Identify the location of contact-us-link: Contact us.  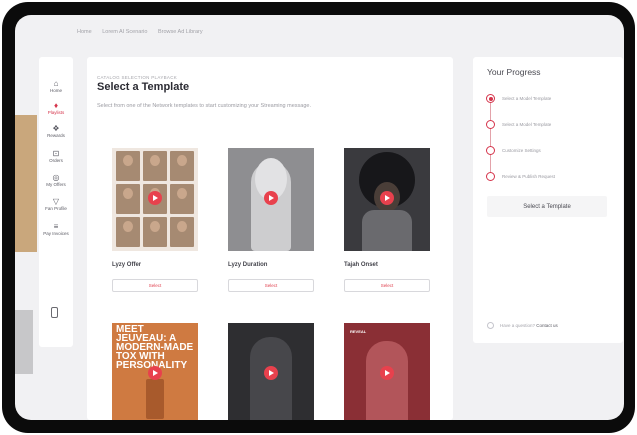
(547, 325).